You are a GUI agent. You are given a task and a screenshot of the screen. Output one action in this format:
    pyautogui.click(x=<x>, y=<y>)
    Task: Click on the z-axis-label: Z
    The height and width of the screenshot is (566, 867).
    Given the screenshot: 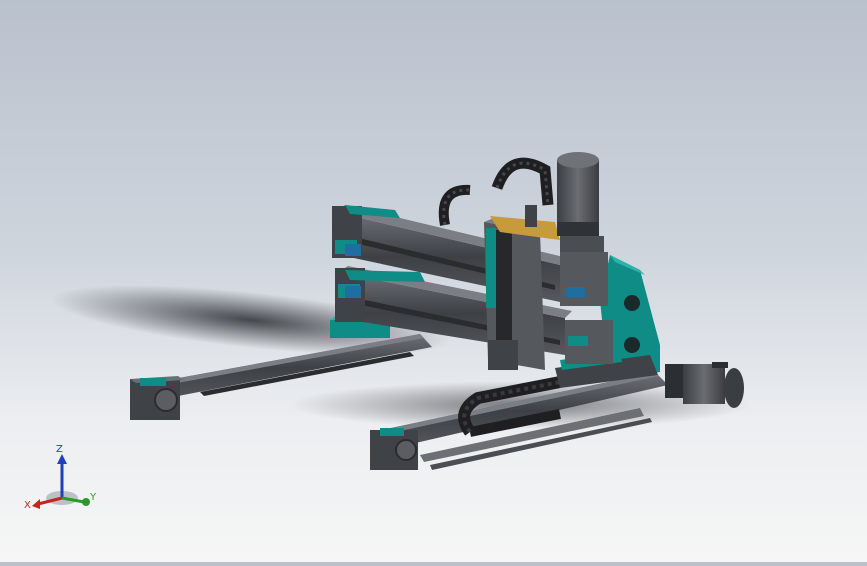 What is the action you would take?
    pyautogui.click(x=59, y=449)
    